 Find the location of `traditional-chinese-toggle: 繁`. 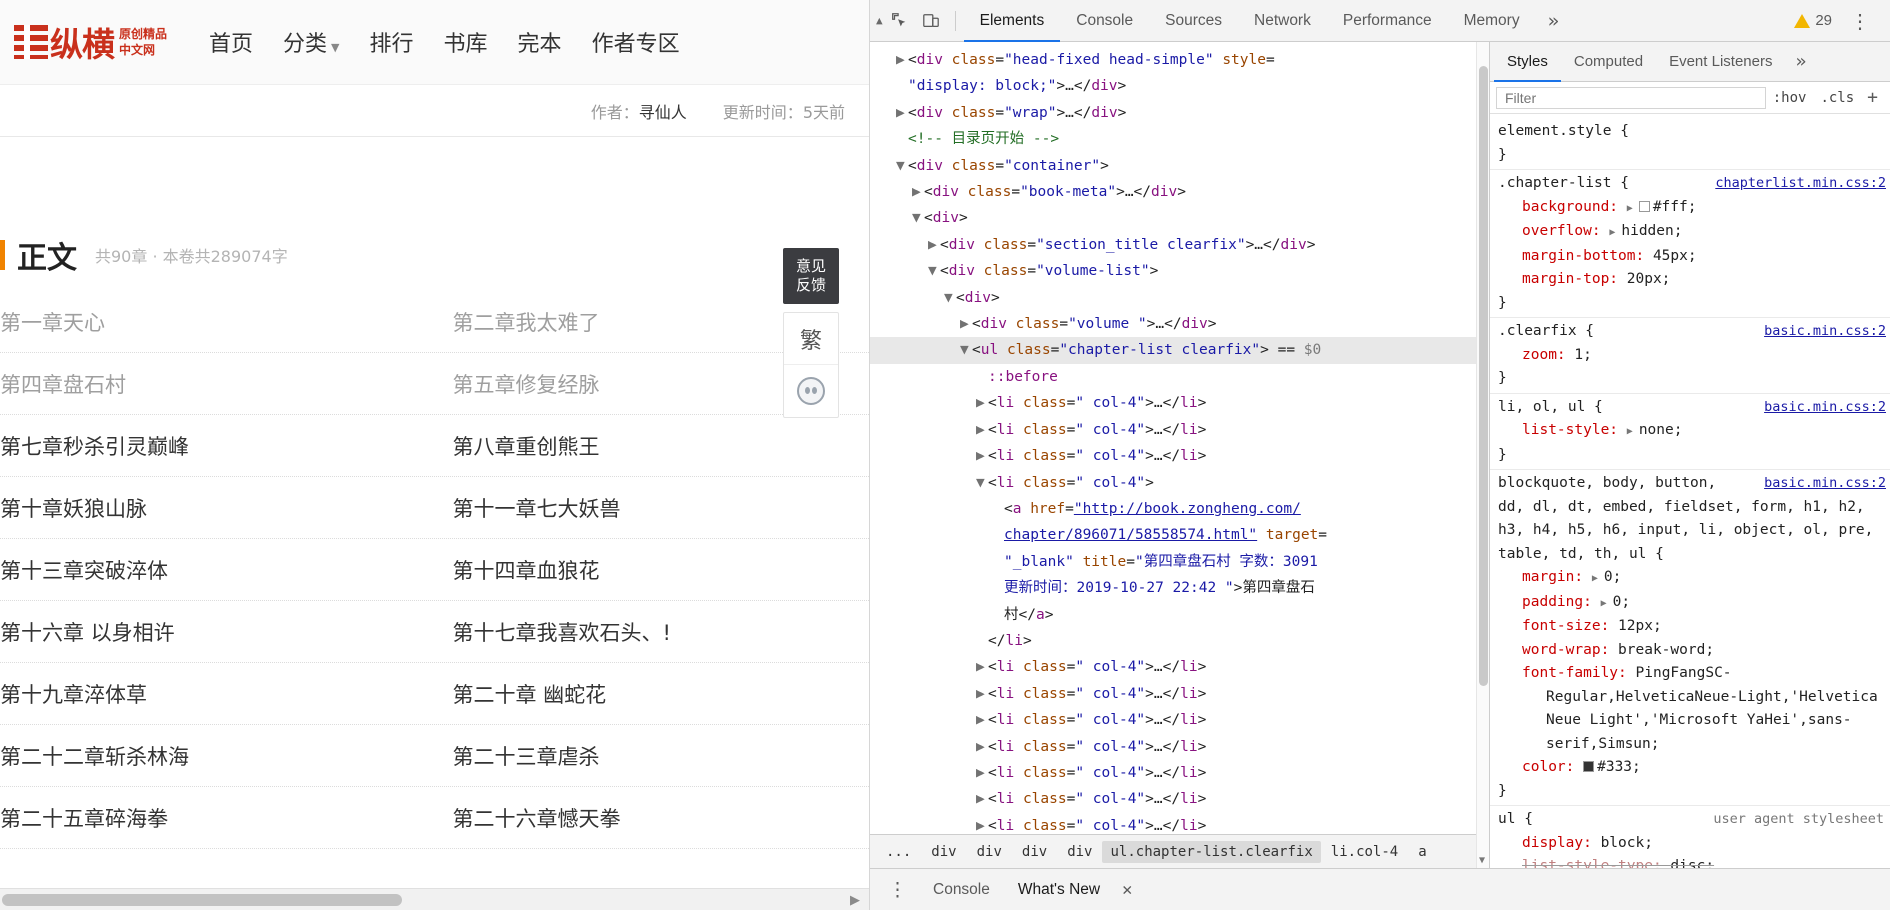

traditional-chinese-toggle: 繁 is located at coordinates (811, 339).